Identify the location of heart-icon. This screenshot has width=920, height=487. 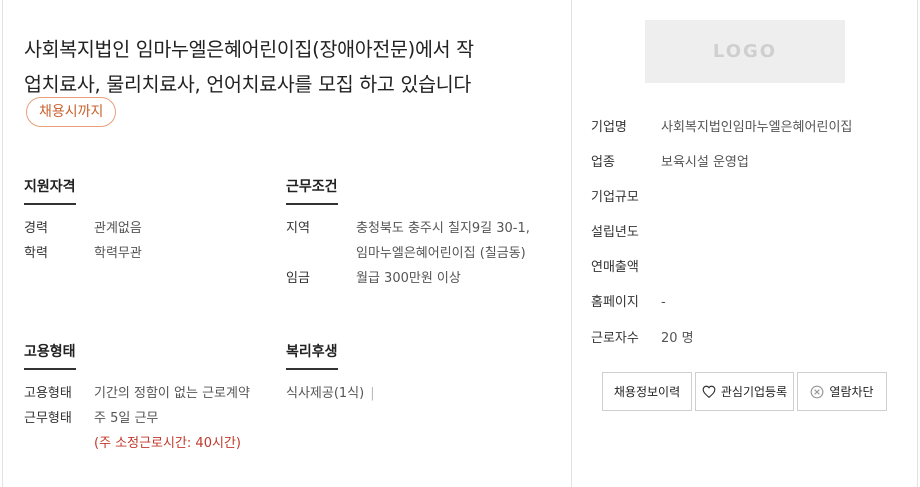
(709, 391).